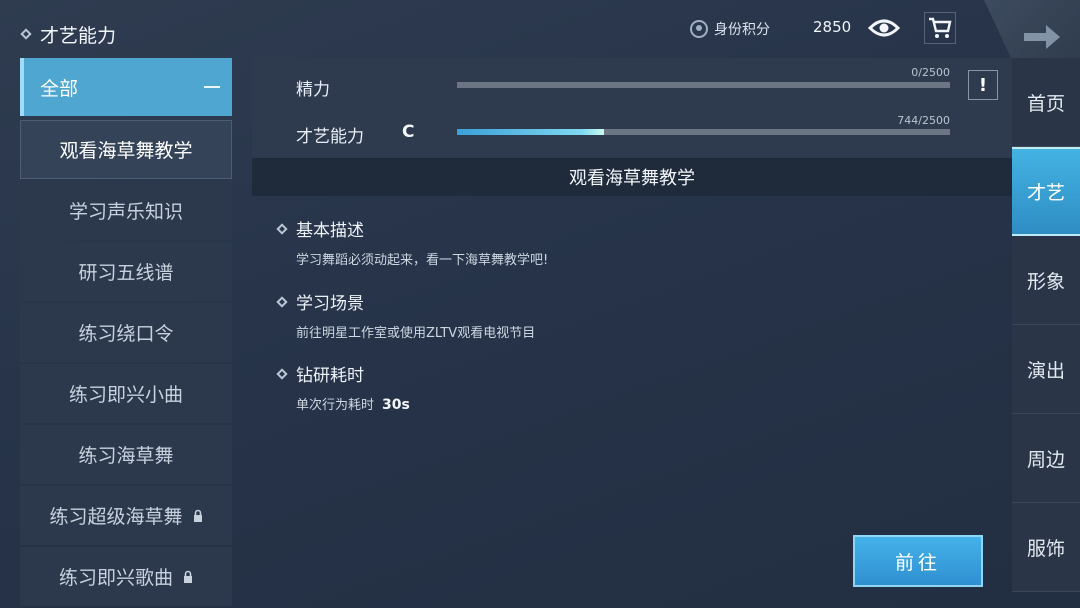 The height and width of the screenshot is (608, 1080). What do you see at coordinates (330, 376) in the screenshot?
I see `section-heading: 钻研耗时` at bounding box center [330, 376].